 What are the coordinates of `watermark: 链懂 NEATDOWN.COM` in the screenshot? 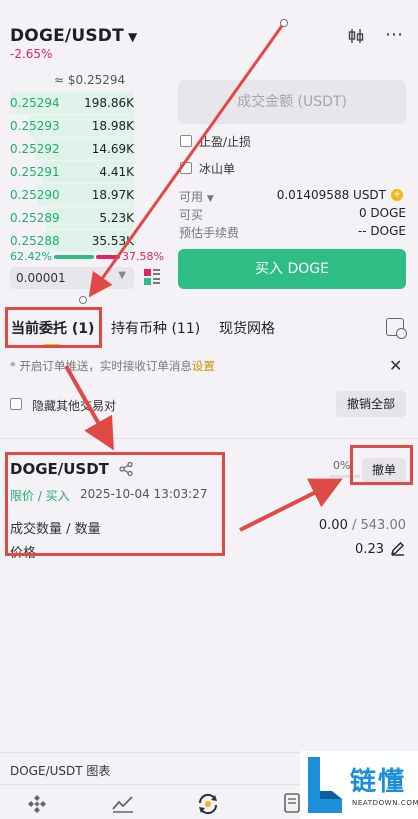 It's located at (359, 785).